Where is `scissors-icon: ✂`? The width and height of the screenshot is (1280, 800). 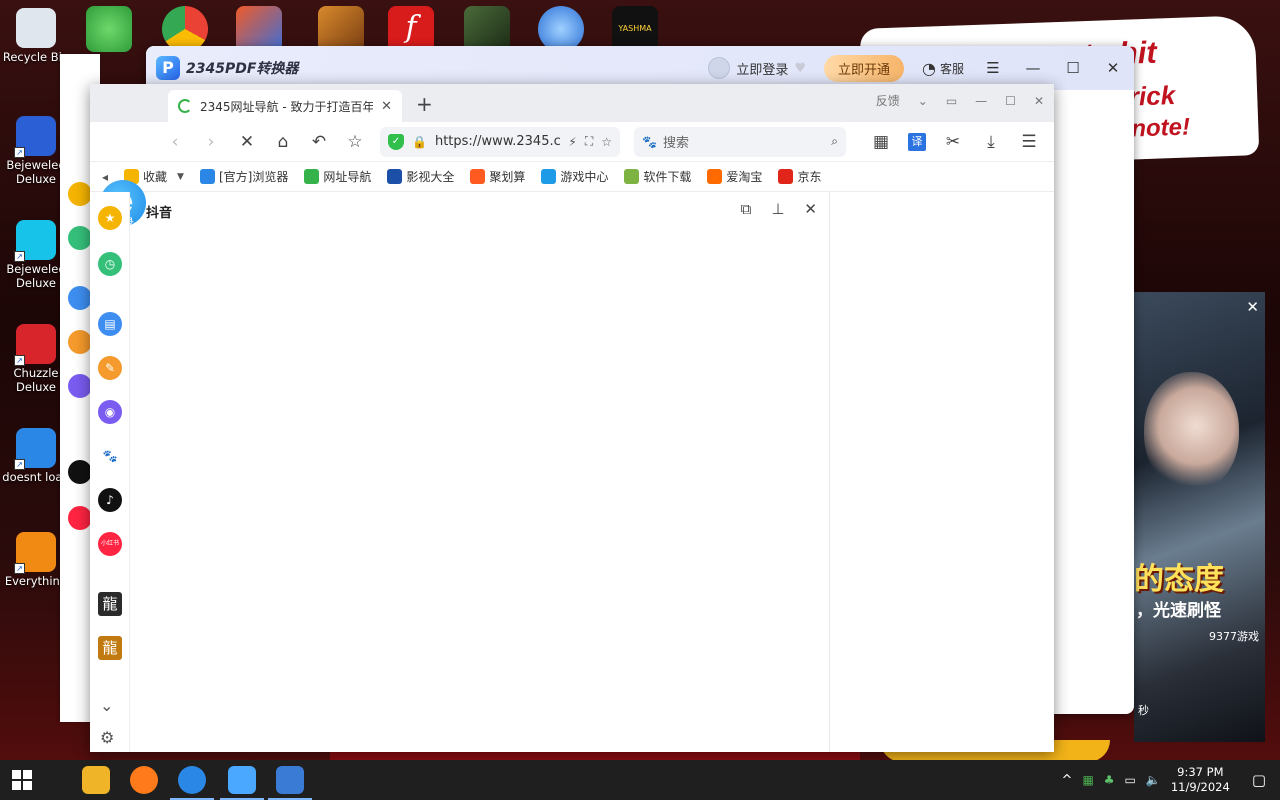
scissors-icon: ✂ is located at coordinates (953, 142).